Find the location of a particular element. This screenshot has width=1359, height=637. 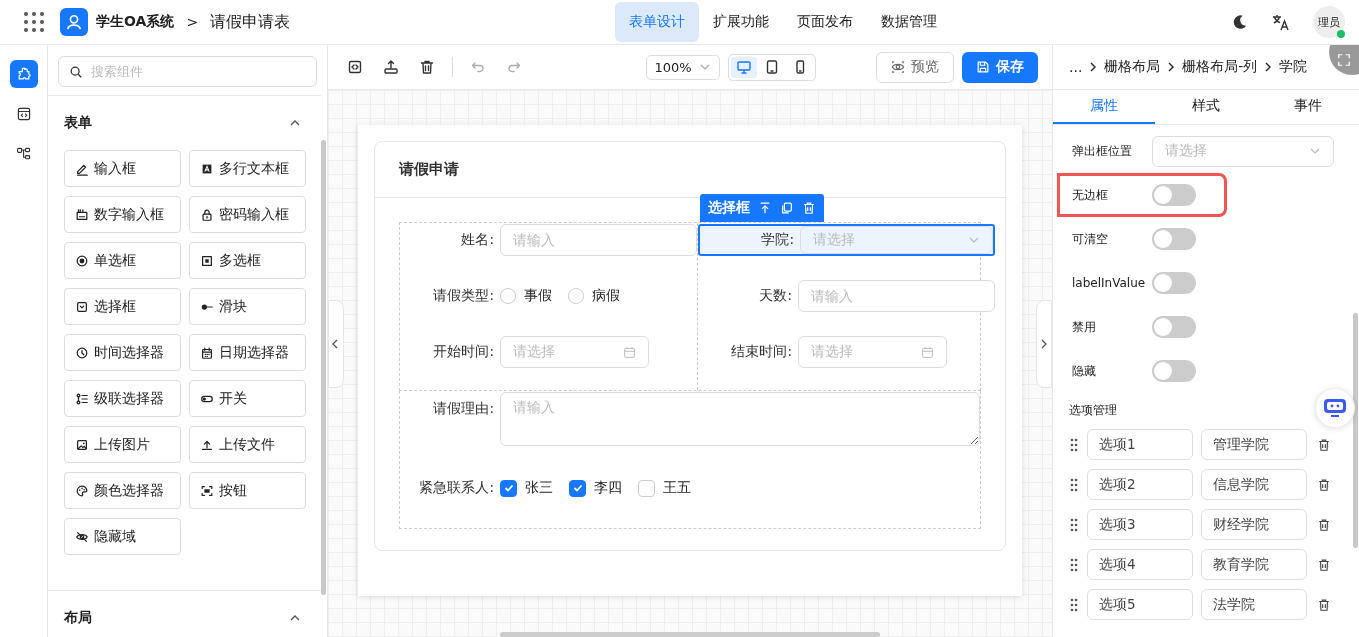

component-button: 密码输入框 is located at coordinates (247, 214).